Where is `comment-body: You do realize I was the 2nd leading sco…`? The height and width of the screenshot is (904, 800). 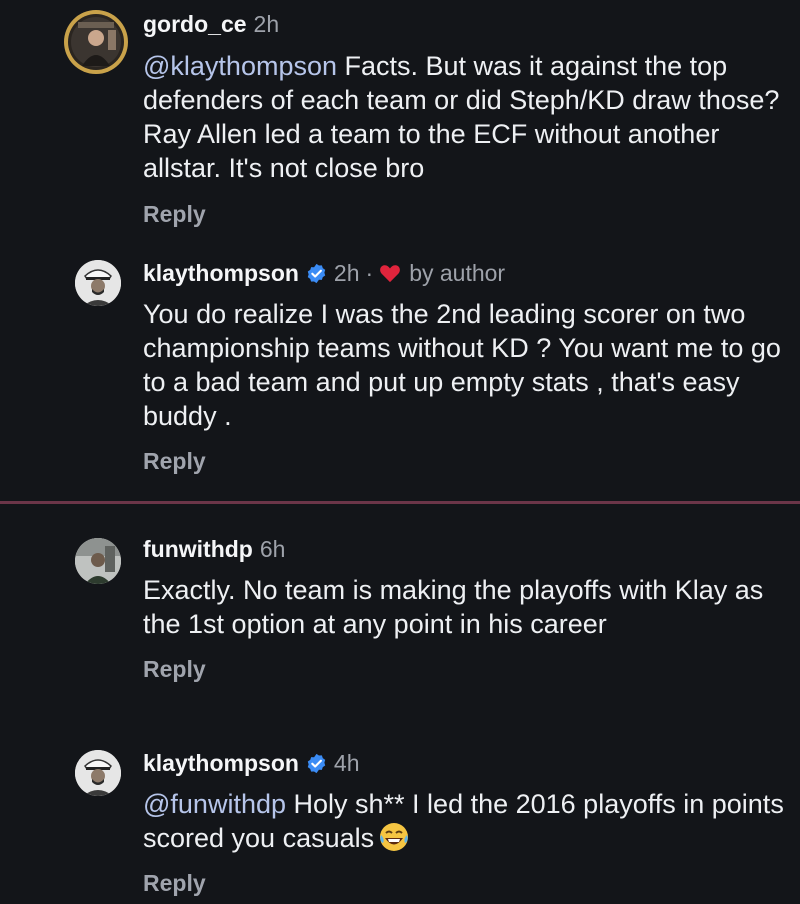 comment-body: You do realize I was the 2nd leading sco… is located at coordinates (462, 365).